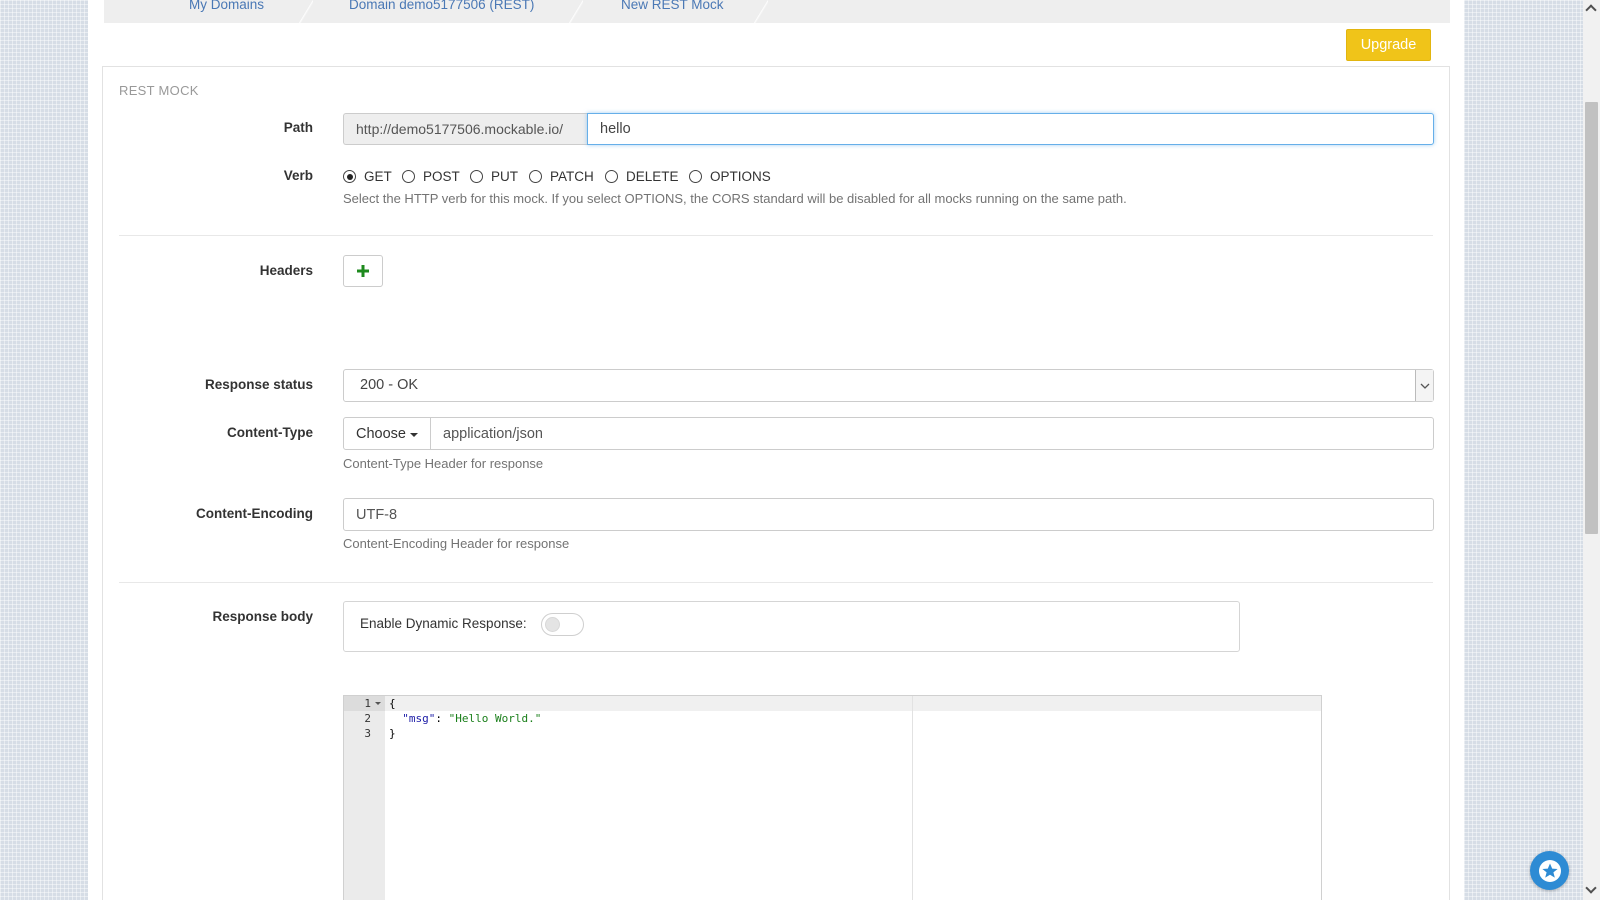 Image resolution: width=1600 pixels, height=900 pixels. What do you see at coordinates (159, 90) in the screenshot?
I see `panel-title: REST MOCK` at bounding box center [159, 90].